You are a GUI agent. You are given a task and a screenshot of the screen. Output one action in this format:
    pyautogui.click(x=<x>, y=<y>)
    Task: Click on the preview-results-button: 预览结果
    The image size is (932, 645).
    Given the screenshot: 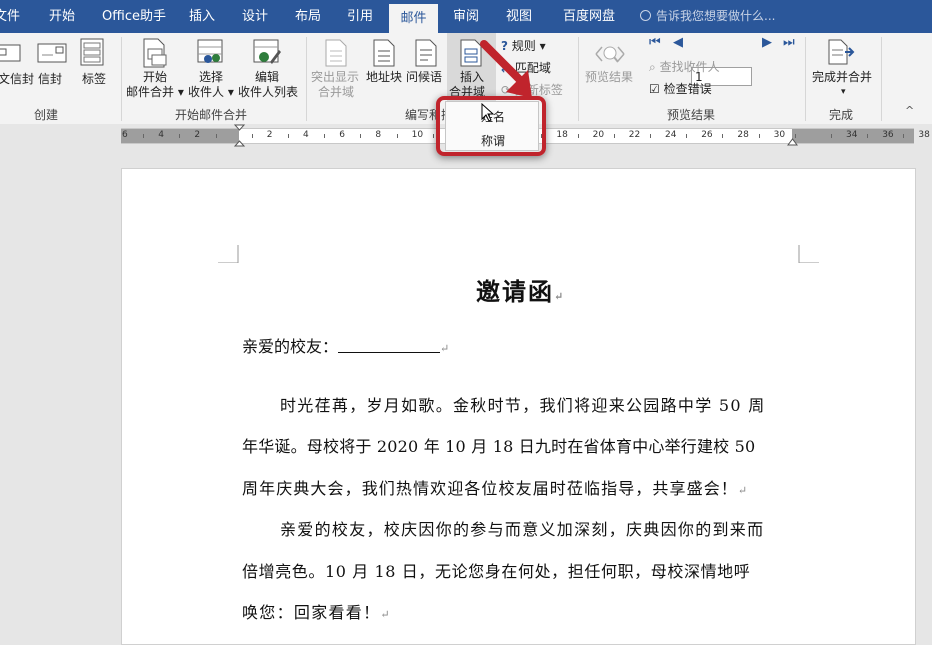 What is the action you would take?
    pyautogui.click(x=609, y=77)
    